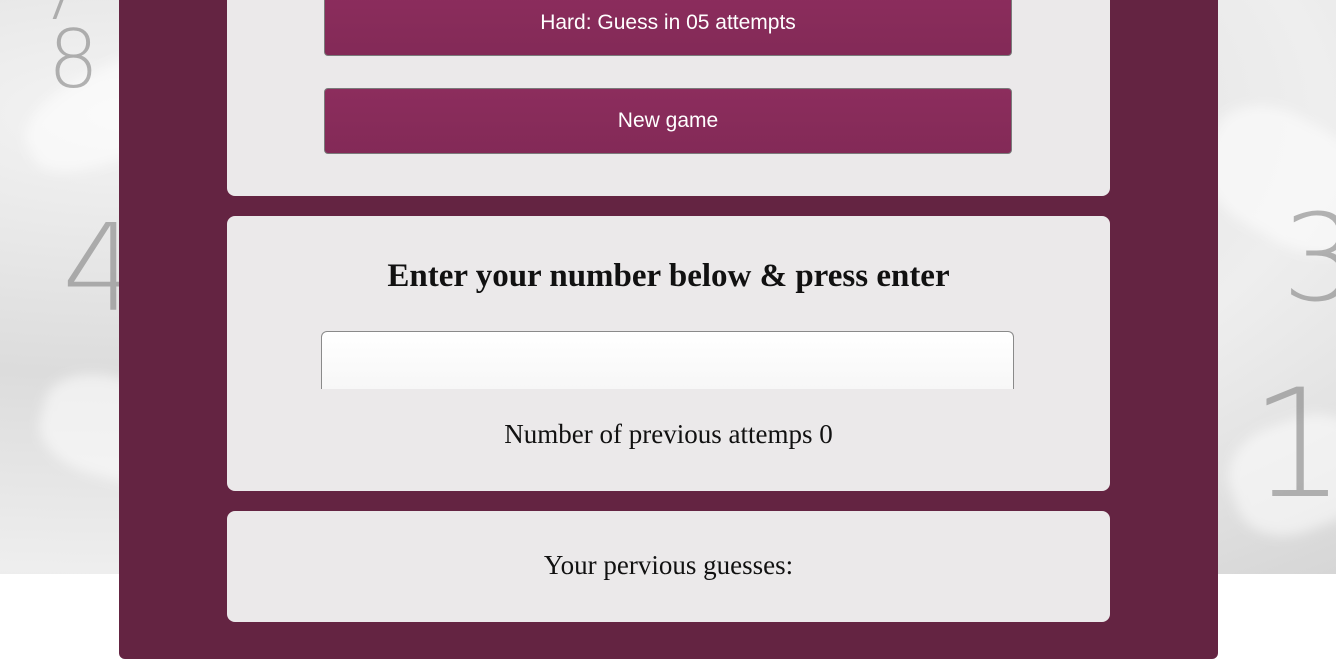  What do you see at coordinates (1309, 259) in the screenshot?
I see `background-digit: 3` at bounding box center [1309, 259].